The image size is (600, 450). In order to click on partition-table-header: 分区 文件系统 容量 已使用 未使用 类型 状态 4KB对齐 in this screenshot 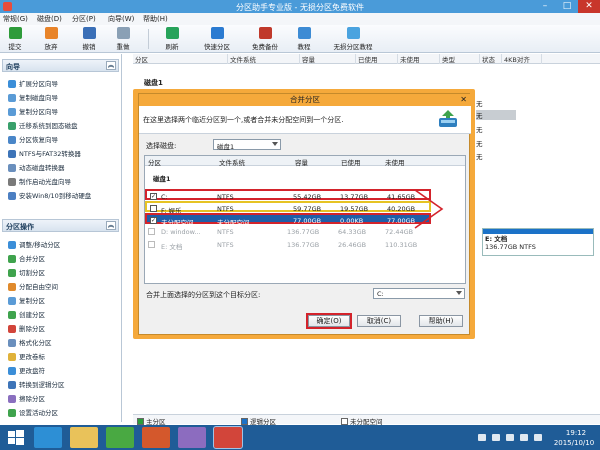, I will do `click(366, 59)`.